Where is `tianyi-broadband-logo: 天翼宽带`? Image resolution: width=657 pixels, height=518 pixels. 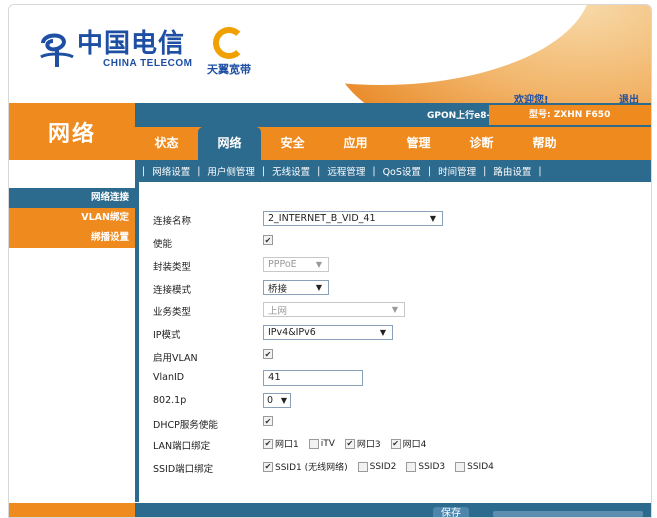 tianyi-broadband-logo: 天翼宽带 is located at coordinates (229, 52).